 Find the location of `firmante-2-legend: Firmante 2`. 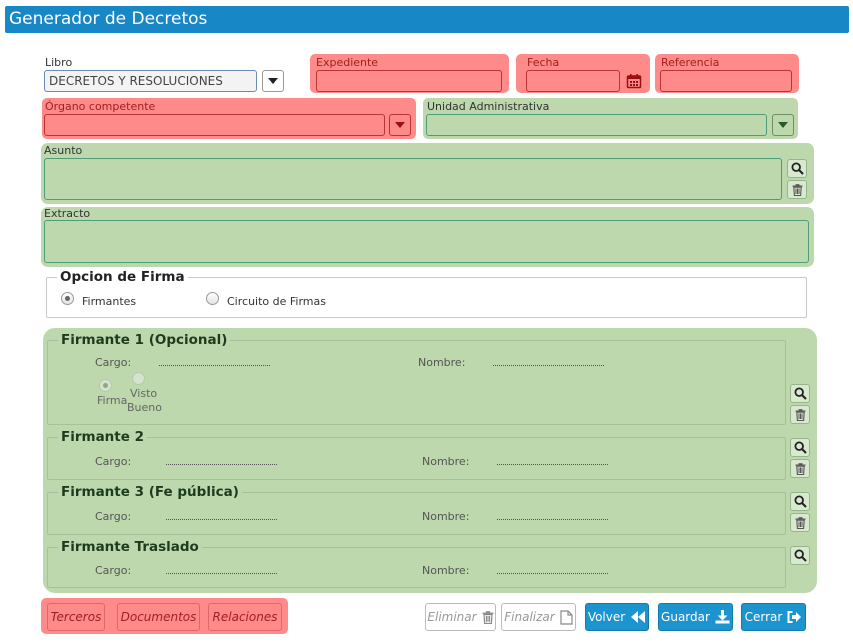

firmante-2-legend: Firmante 2 is located at coordinates (102, 437).